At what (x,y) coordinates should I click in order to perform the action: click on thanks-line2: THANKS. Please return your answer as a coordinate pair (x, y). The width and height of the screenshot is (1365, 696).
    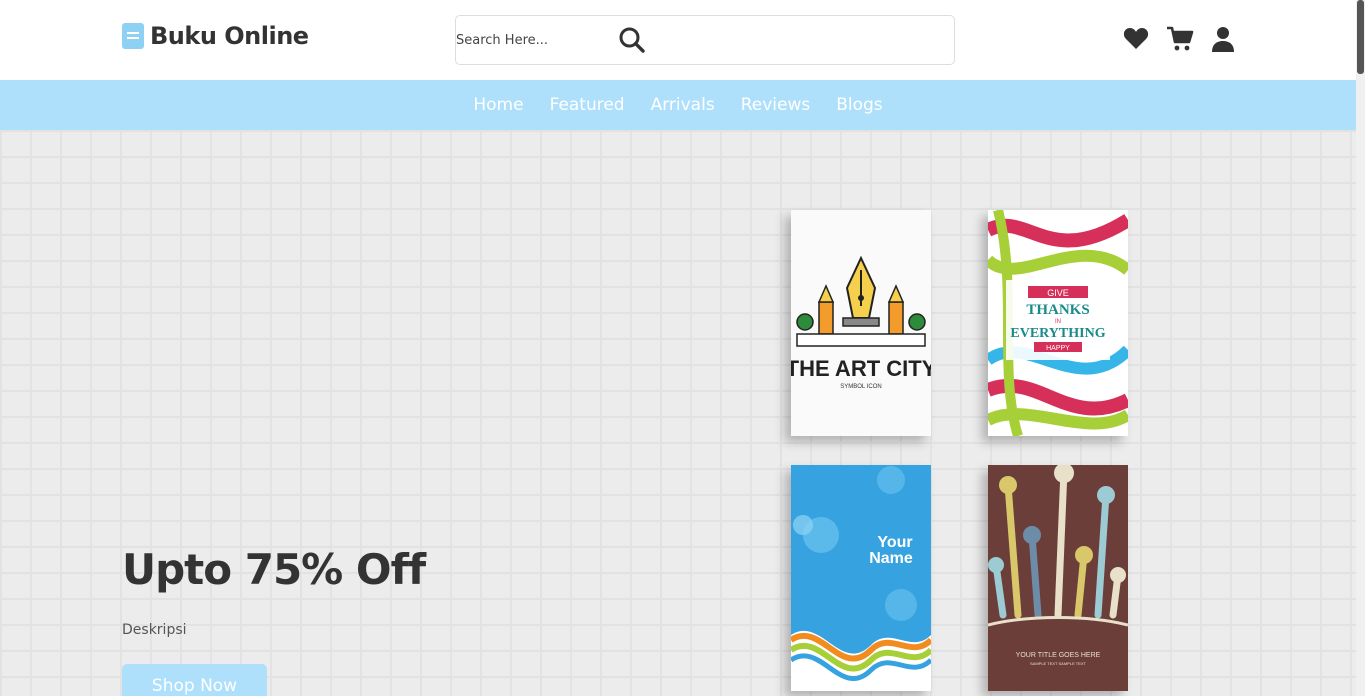
    Looking at the image, I should click on (1057, 310).